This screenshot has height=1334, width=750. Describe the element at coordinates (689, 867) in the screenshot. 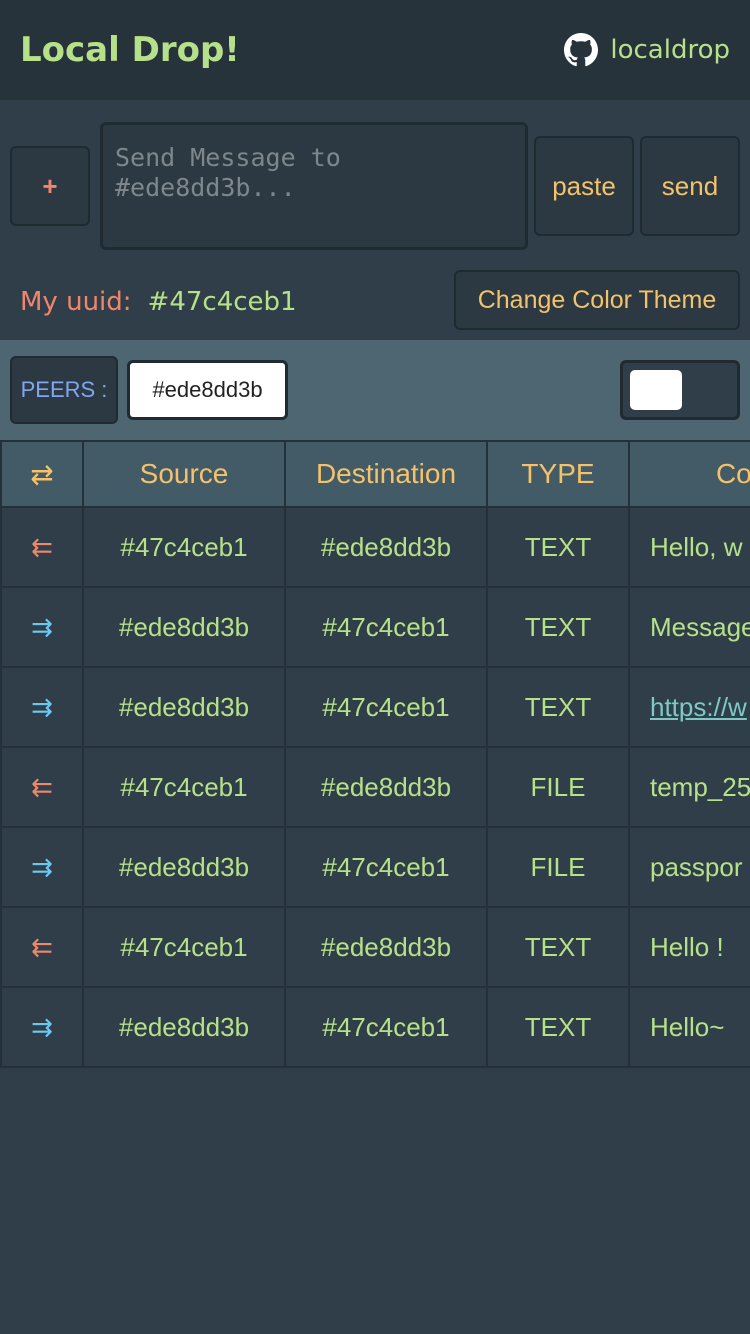

I see `content-cell: passpor` at that location.